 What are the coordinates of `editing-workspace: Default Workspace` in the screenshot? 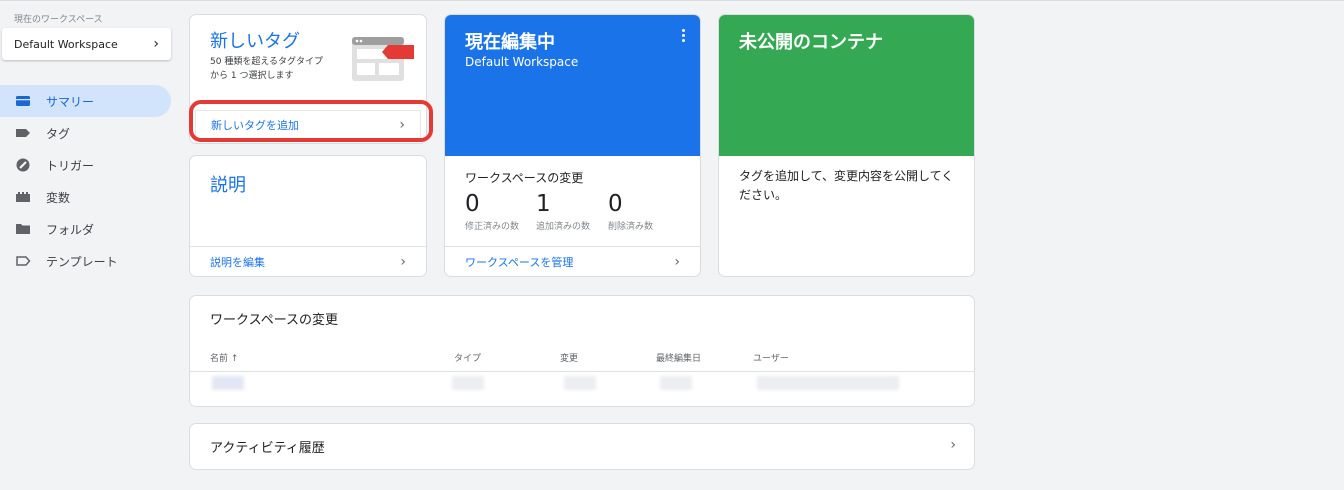 It's located at (522, 62).